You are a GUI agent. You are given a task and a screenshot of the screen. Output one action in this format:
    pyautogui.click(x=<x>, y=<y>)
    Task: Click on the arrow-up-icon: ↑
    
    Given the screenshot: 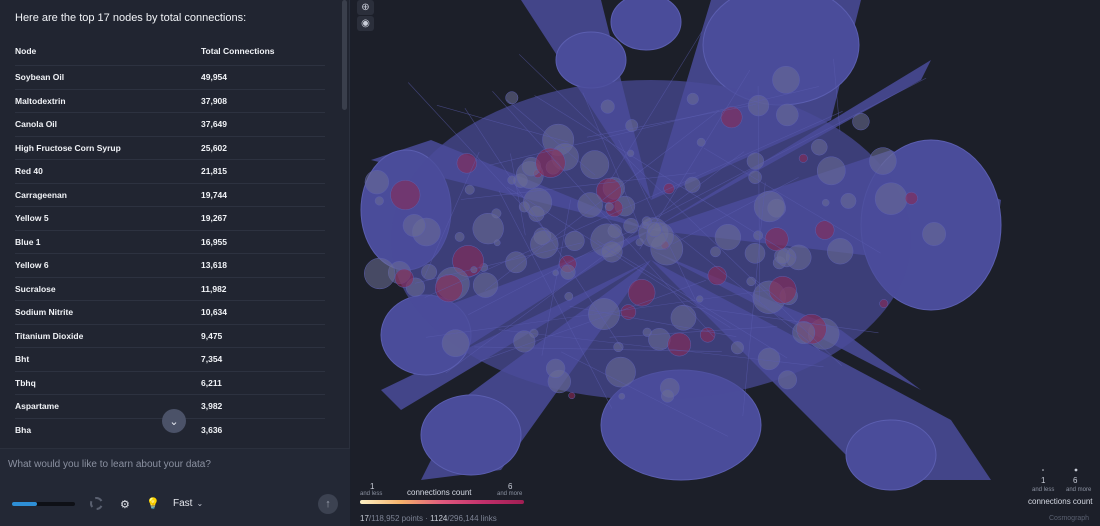 What is the action you would take?
    pyautogui.click(x=328, y=504)
    